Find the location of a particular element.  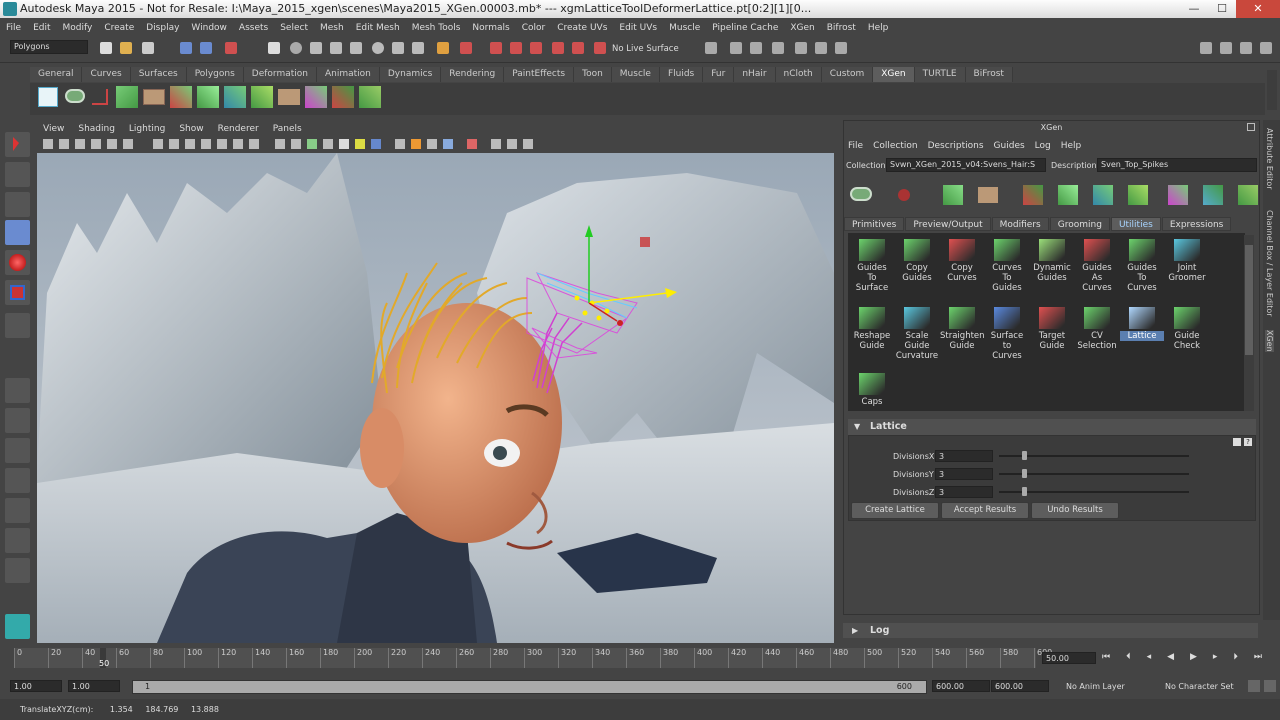

minimize-button: — is located at coordinates (1194, 9).